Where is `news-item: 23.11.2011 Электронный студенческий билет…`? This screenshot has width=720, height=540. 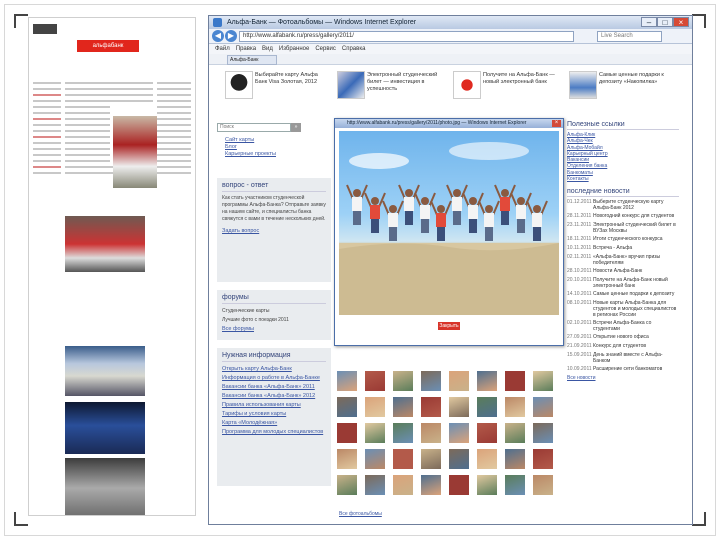
news-item: 23.11.2011 Электронный студенческий билет… is located at coordinates (623, 228).